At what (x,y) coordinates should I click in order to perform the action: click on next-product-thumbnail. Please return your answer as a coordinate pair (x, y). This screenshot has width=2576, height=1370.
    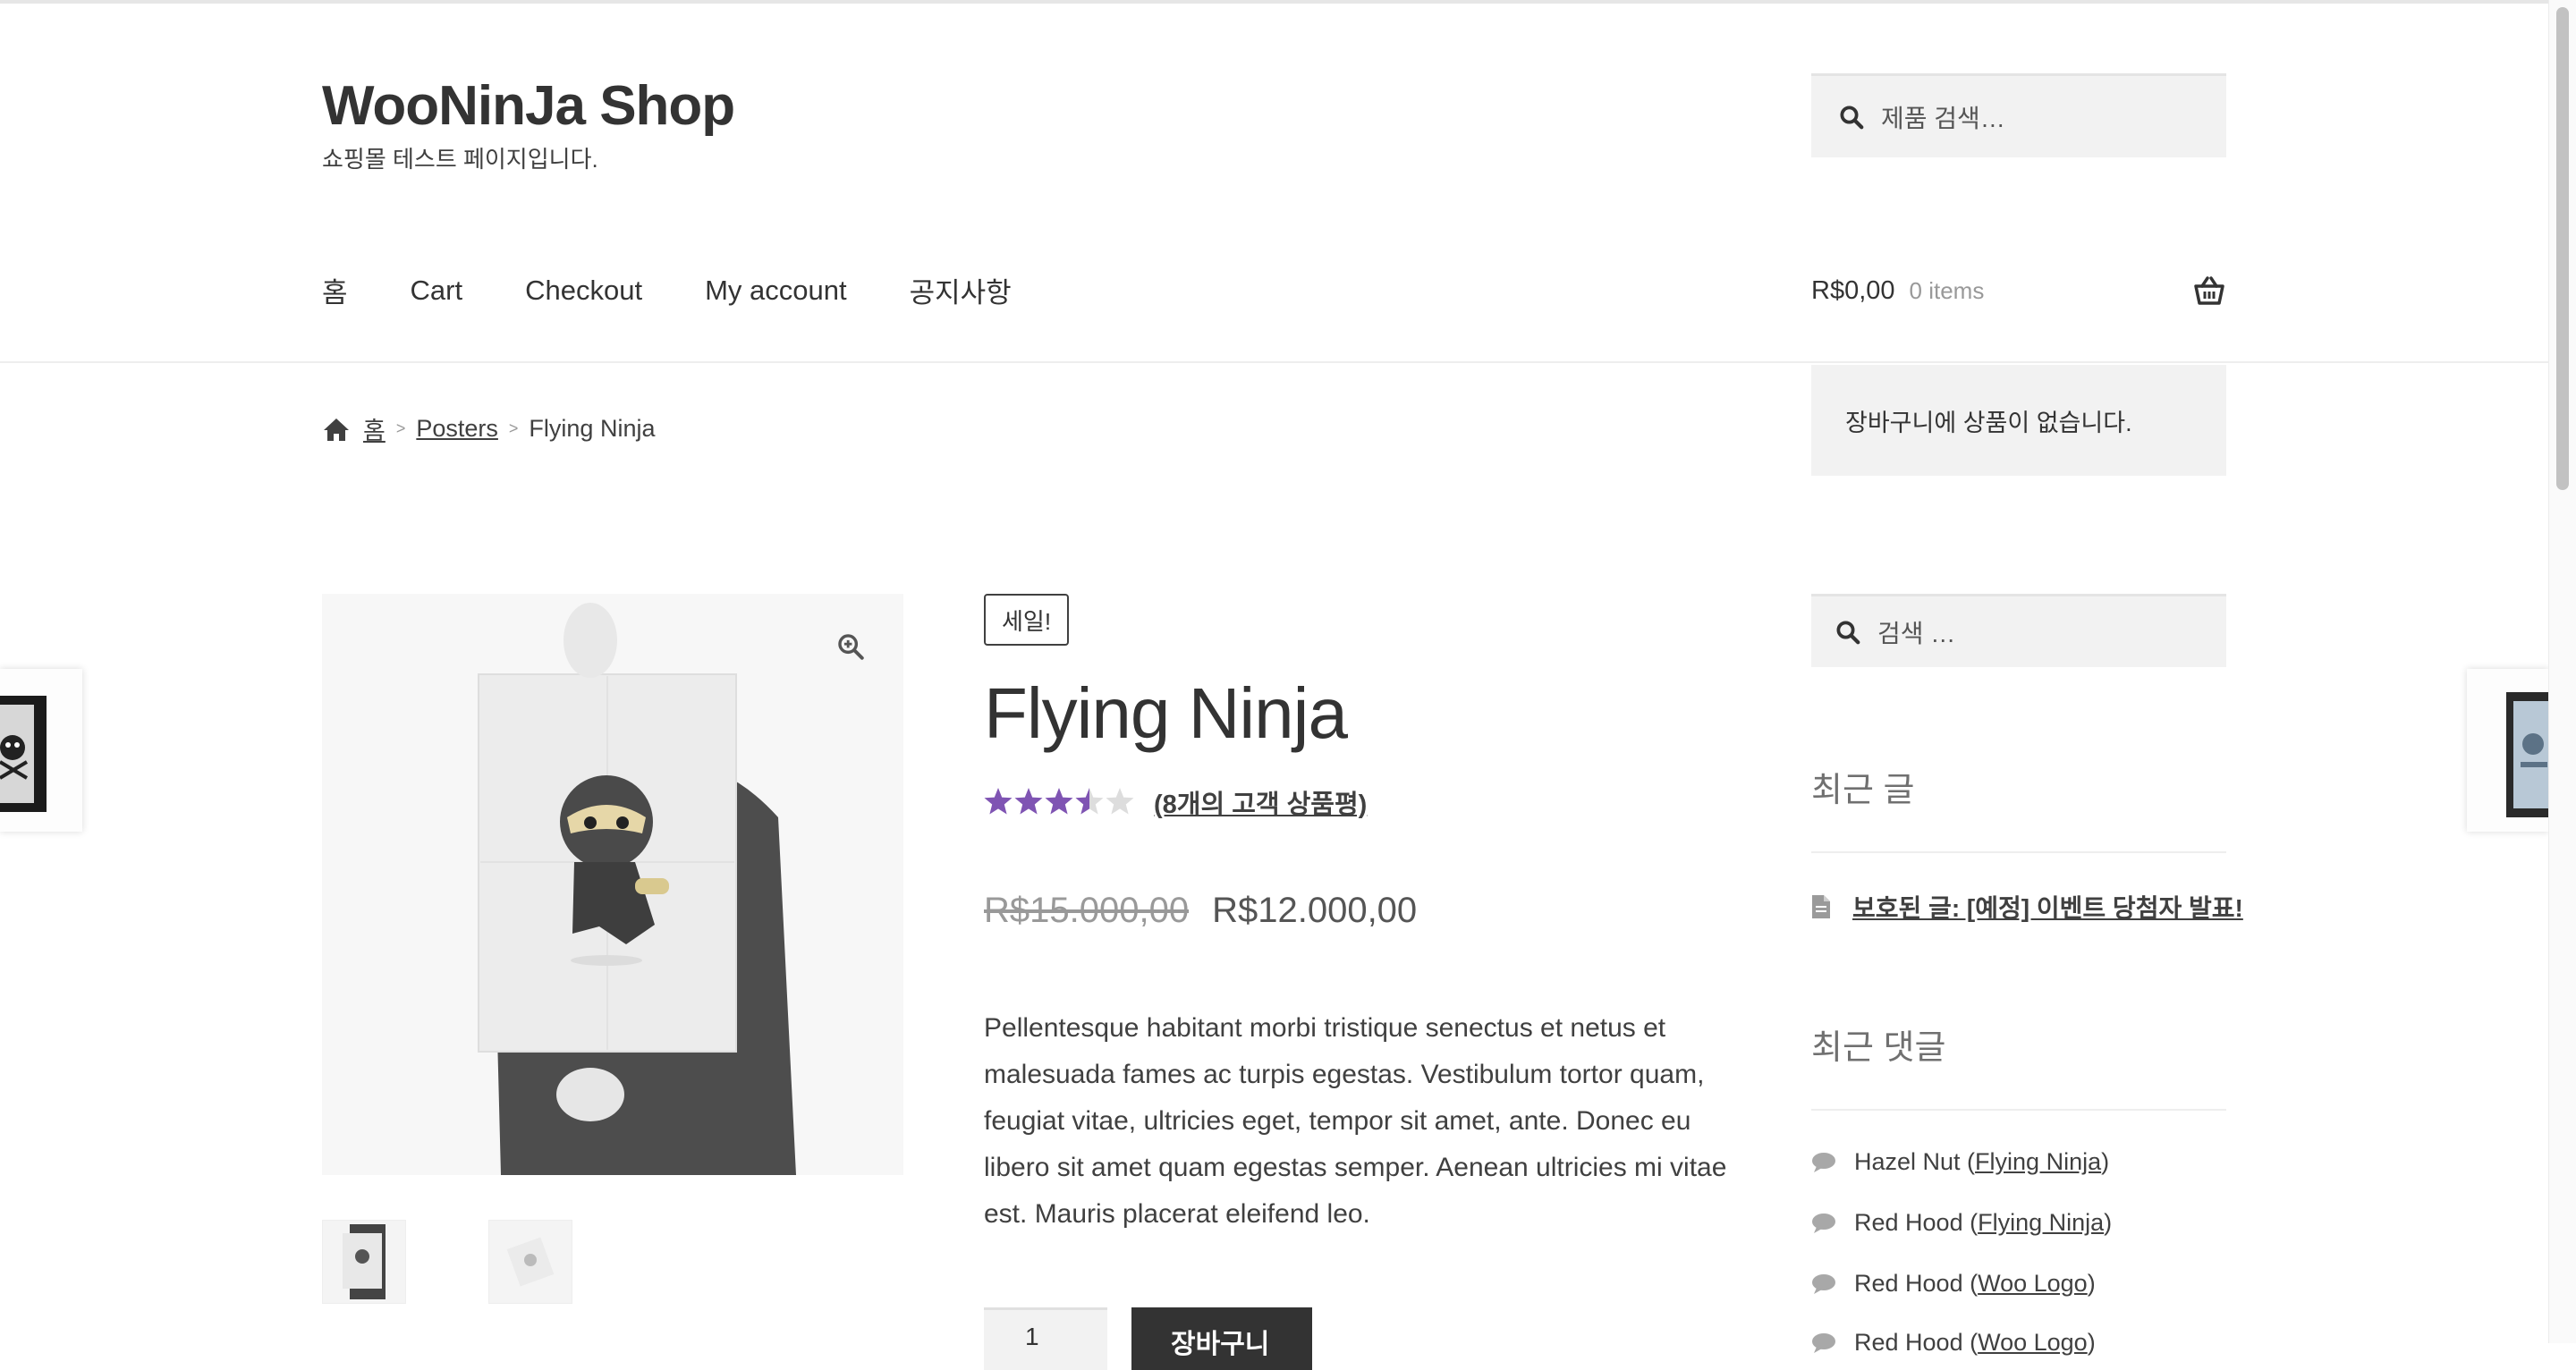
    Looking at the image, I should click on (2527, 754).